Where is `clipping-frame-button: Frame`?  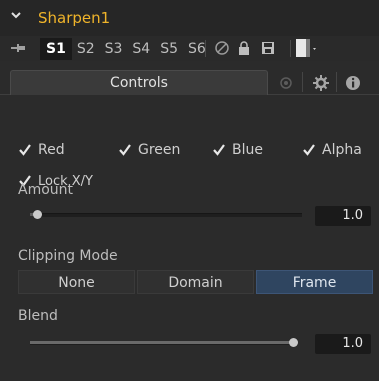 clipping-frame-button: Frame is located at coordinates (314, 282).